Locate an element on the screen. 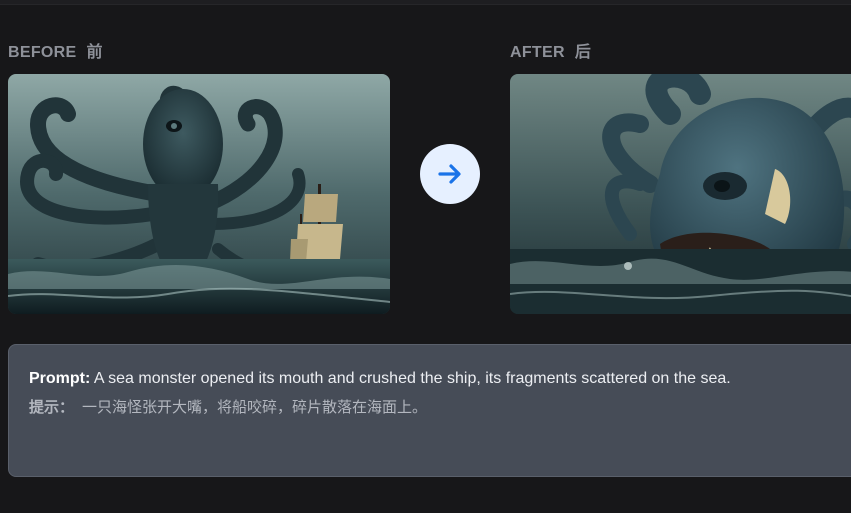 The image size is (851, 513). before-label: BEFORE 前 is located at coordinates (55, 50).